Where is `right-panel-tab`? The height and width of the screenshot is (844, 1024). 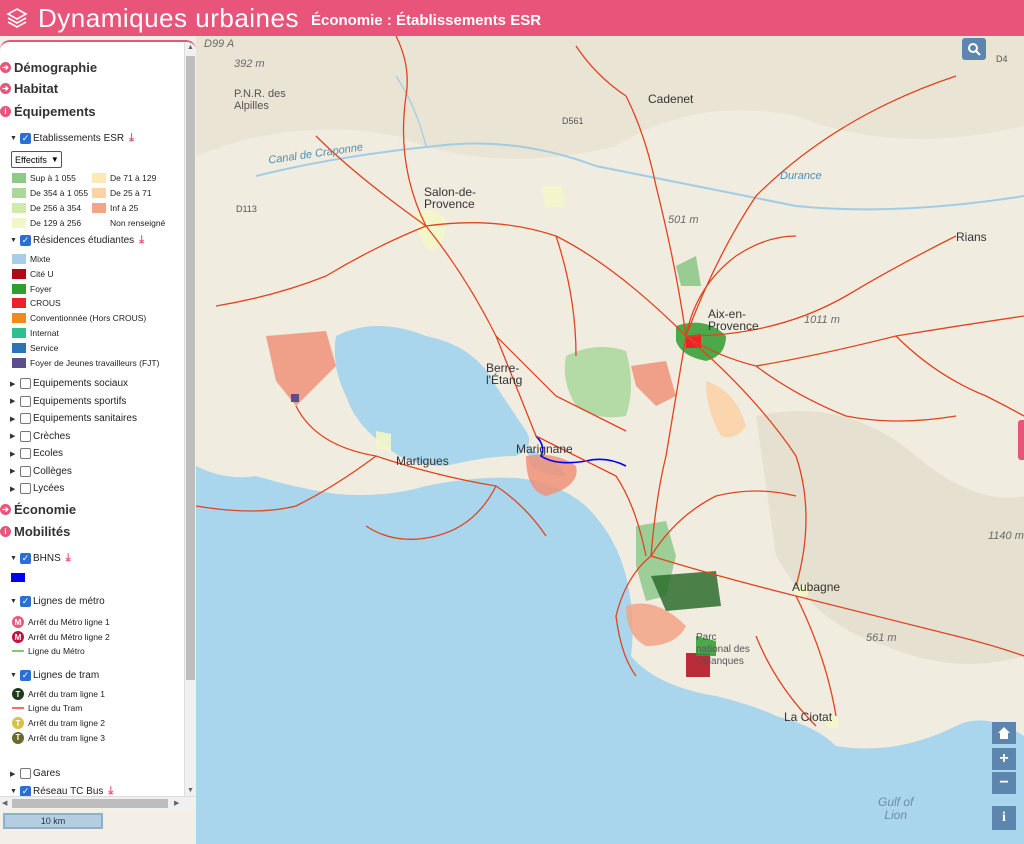 right-panel-tab is located at coordinates (1021, 440).